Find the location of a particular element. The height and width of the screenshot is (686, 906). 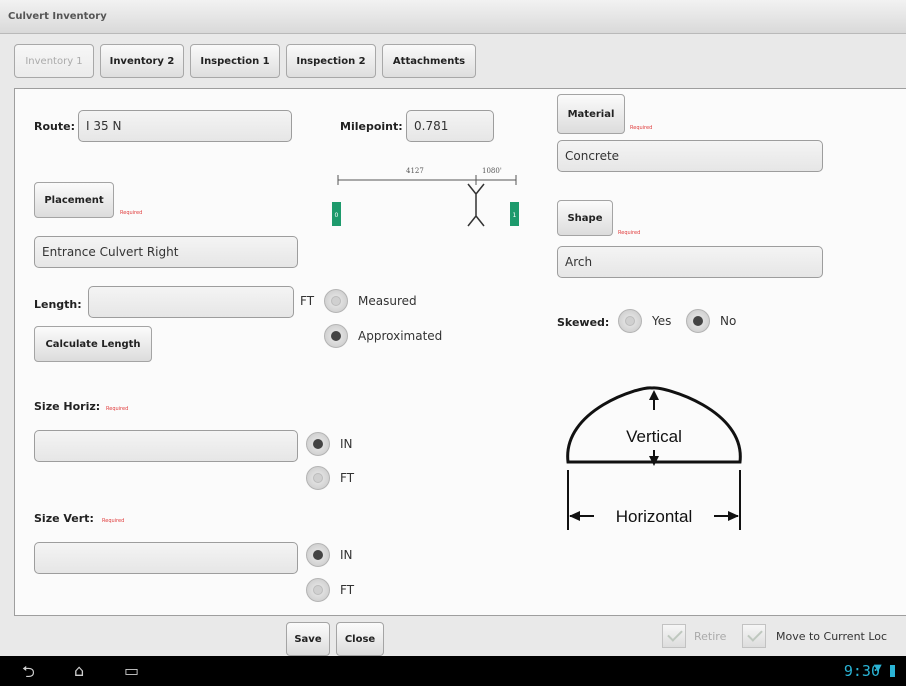

approximated-label: Approximated is located at coordinates (400, 336).